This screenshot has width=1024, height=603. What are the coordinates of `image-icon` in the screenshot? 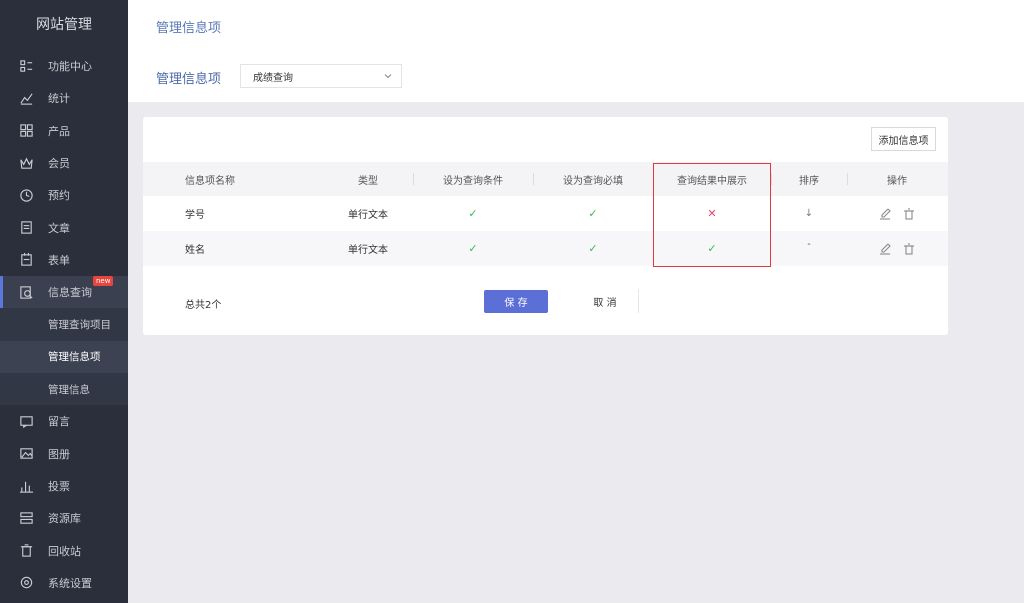 It's located at (26, 454).